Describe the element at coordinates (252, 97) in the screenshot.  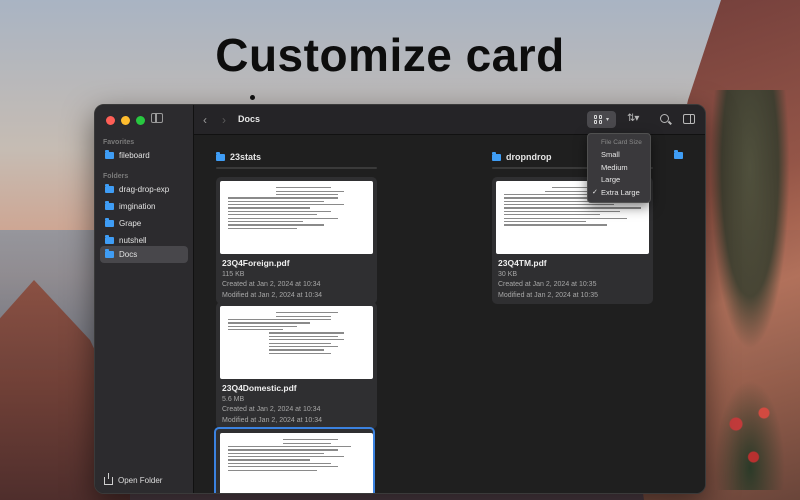
I see `pointer-dot` at that location.